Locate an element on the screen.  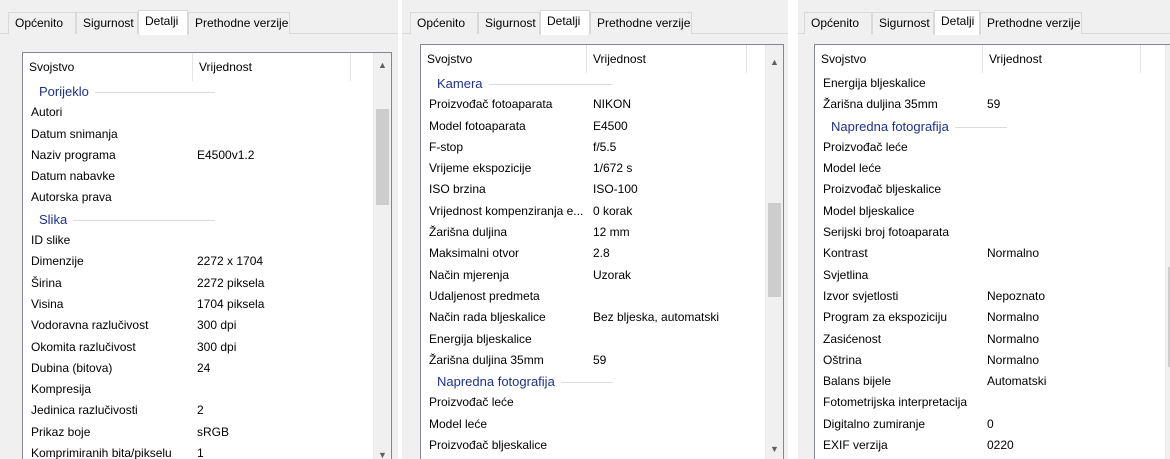
property-row: Žarišna duljina 12 mm is located at coordinates (593, 232).